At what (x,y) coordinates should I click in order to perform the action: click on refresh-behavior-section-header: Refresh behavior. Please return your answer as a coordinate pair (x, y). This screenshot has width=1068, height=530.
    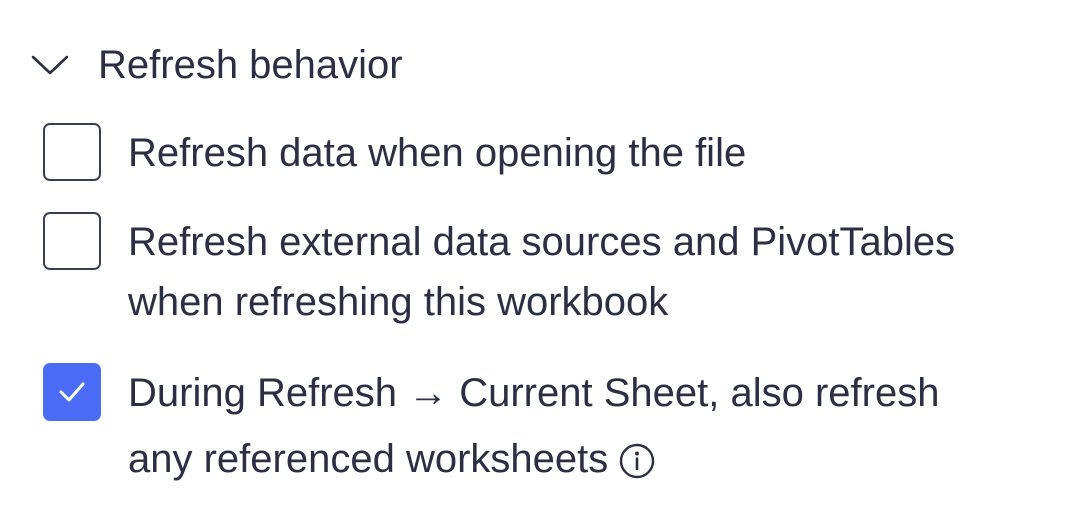
    Looking at the image, I should click on (216, 65).